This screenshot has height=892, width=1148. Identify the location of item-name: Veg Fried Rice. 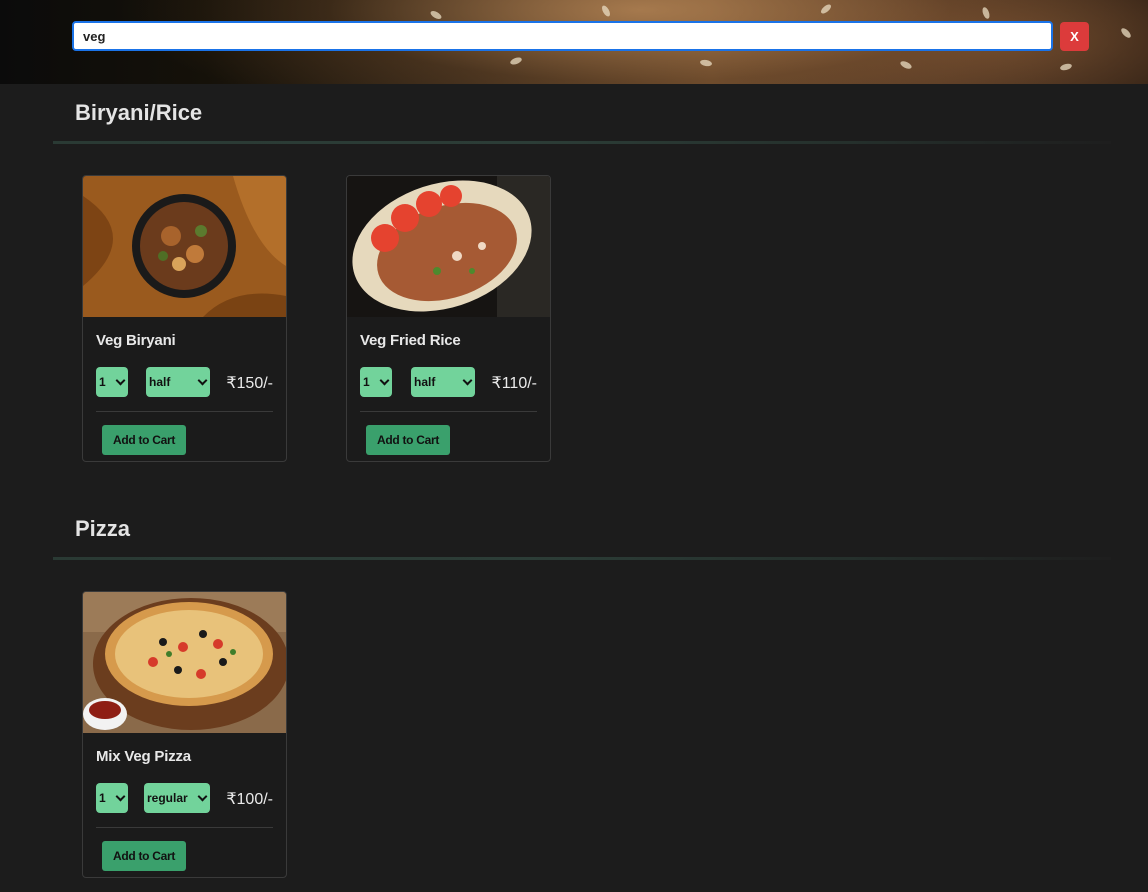
(410, 340).